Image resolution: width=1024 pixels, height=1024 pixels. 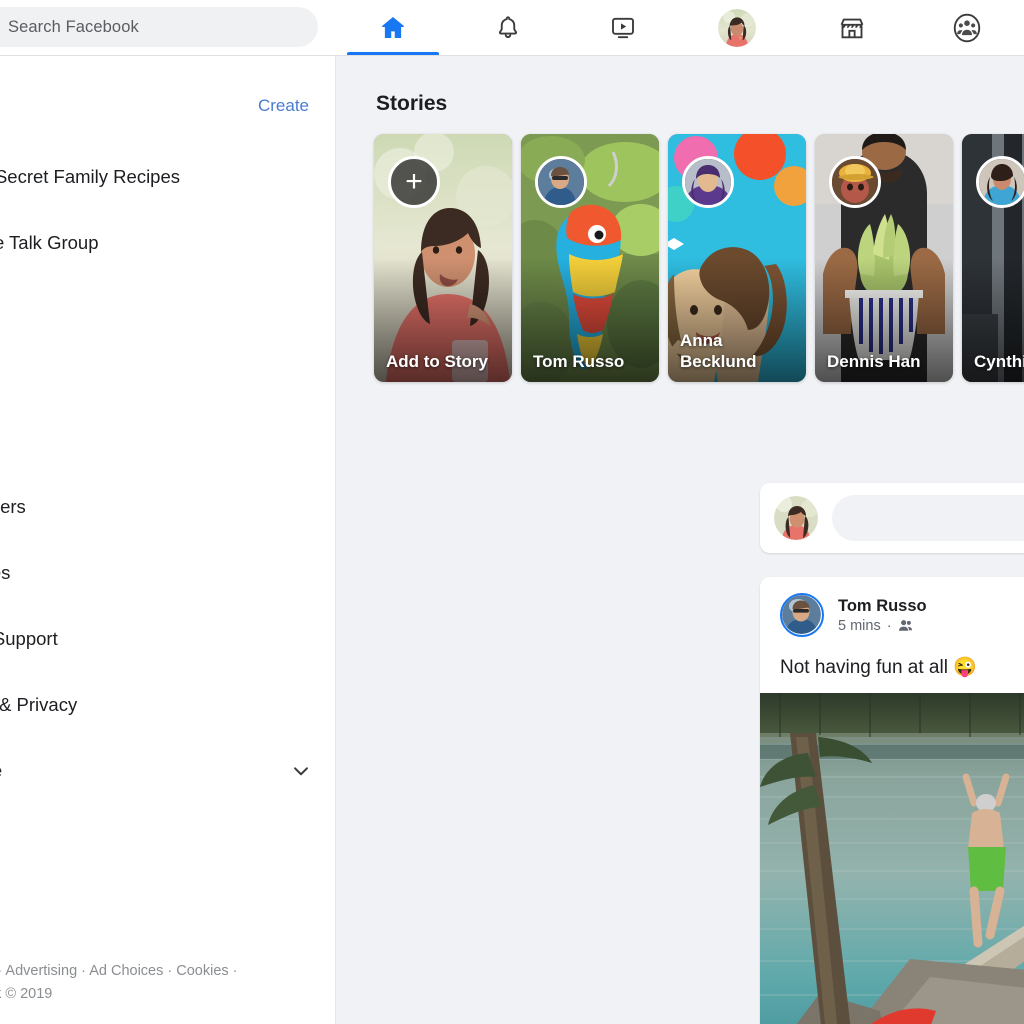 What do you see at coordinates (167, 507) in the screenshot?
I see `sidebar-item-fundraisers: draisers` at bounding box center [167, 507].